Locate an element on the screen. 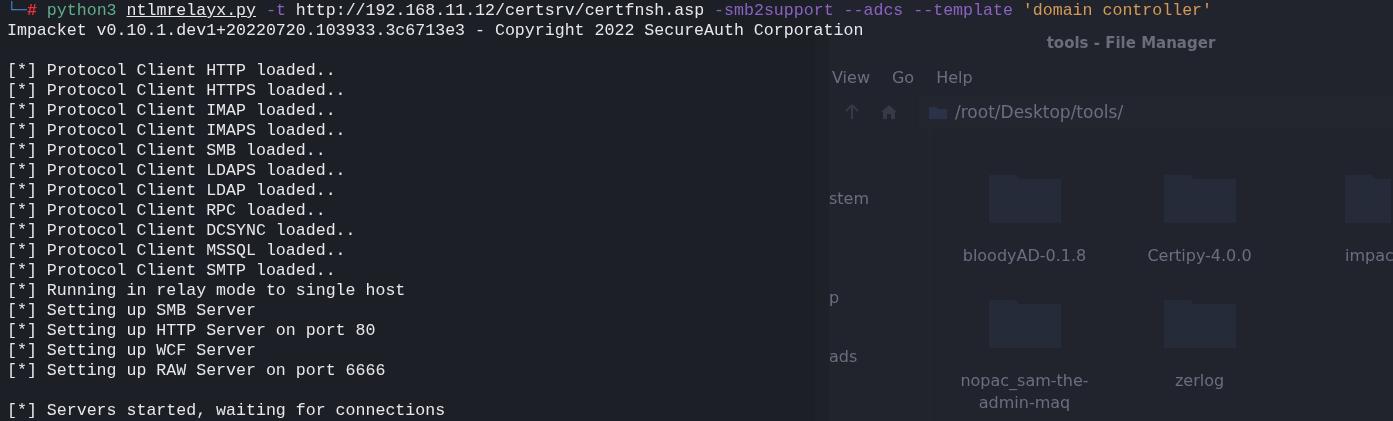 Image resolution: width=1393 pixels, height=421 pixels. log-line: [*] Protocol Client SMTP loaded.. is located at coordinates (171, 271).